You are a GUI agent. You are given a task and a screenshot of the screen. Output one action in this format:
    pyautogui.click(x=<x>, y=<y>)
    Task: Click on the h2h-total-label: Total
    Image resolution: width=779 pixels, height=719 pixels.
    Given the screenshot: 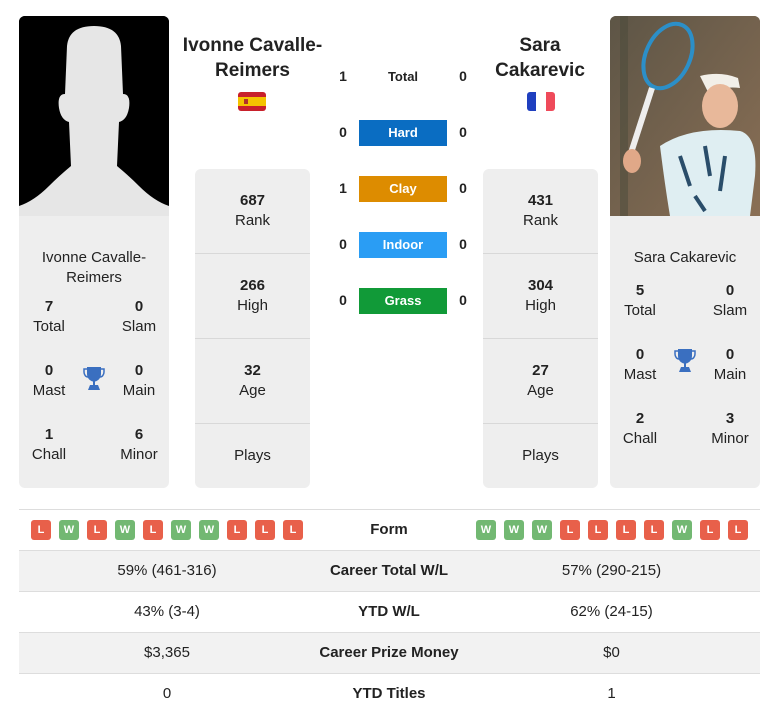 What is the action you would take?
    pyautogui.click(x=403, y=76)
    